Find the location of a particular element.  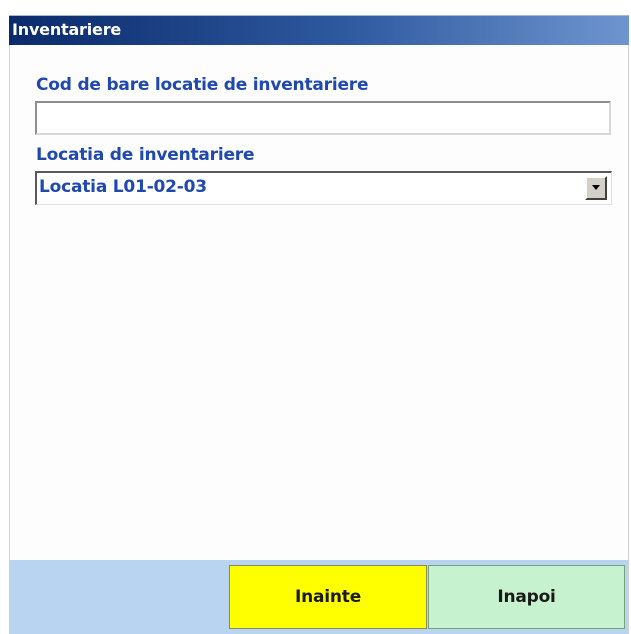

action-bar: Inainte Inapoi is located at coordinates (319, 597).